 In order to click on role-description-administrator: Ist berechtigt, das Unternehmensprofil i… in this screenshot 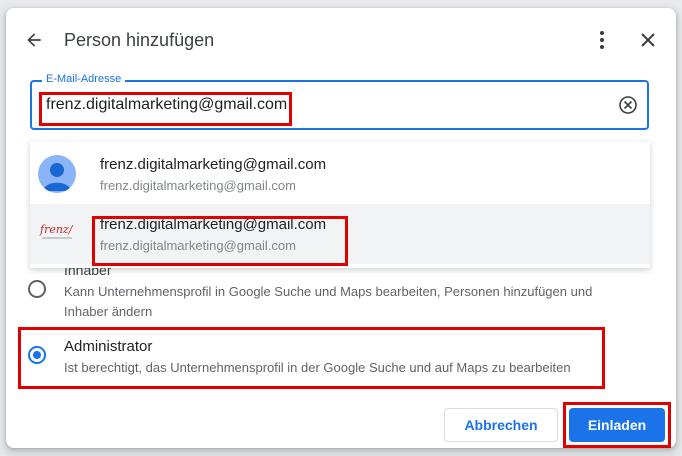, I will do `click(317, 367)`.